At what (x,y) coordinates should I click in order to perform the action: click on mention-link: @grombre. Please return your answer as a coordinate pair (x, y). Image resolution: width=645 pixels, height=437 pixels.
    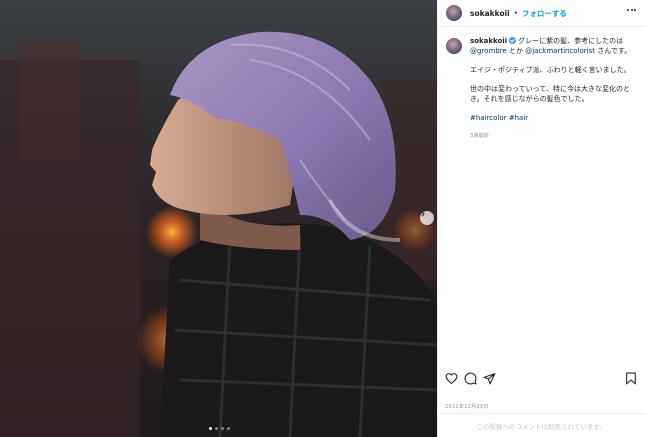
    Looking at the image, I should click on (488, 51).